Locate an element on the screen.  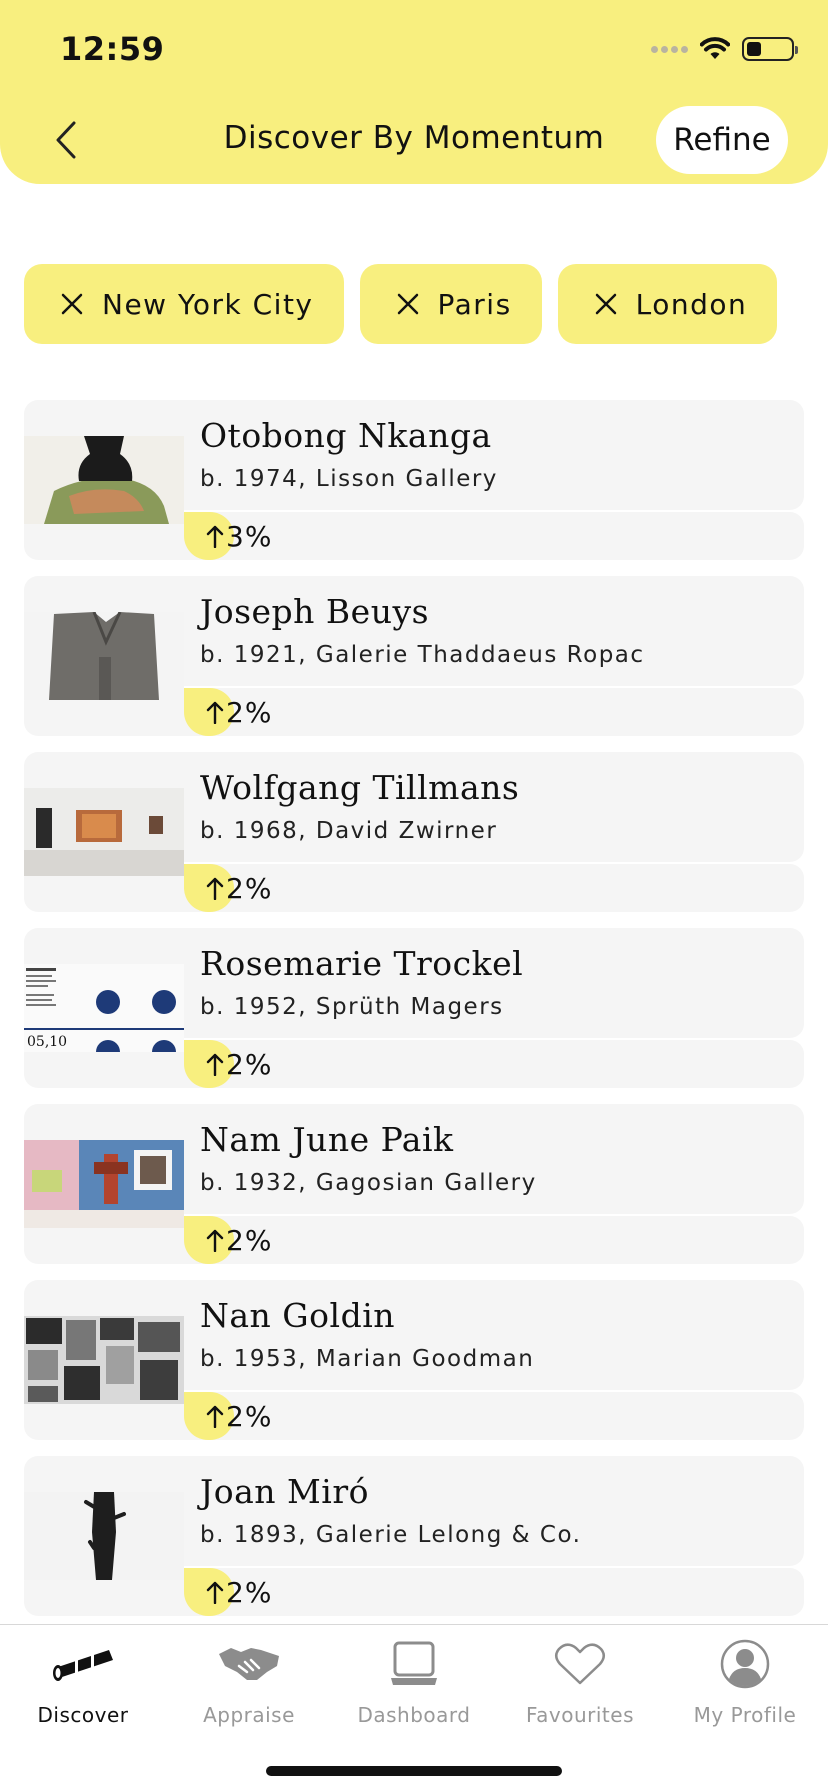
artist-meta: b. 1932, Gagosian Gallery is located at coordinates (368, 1183).